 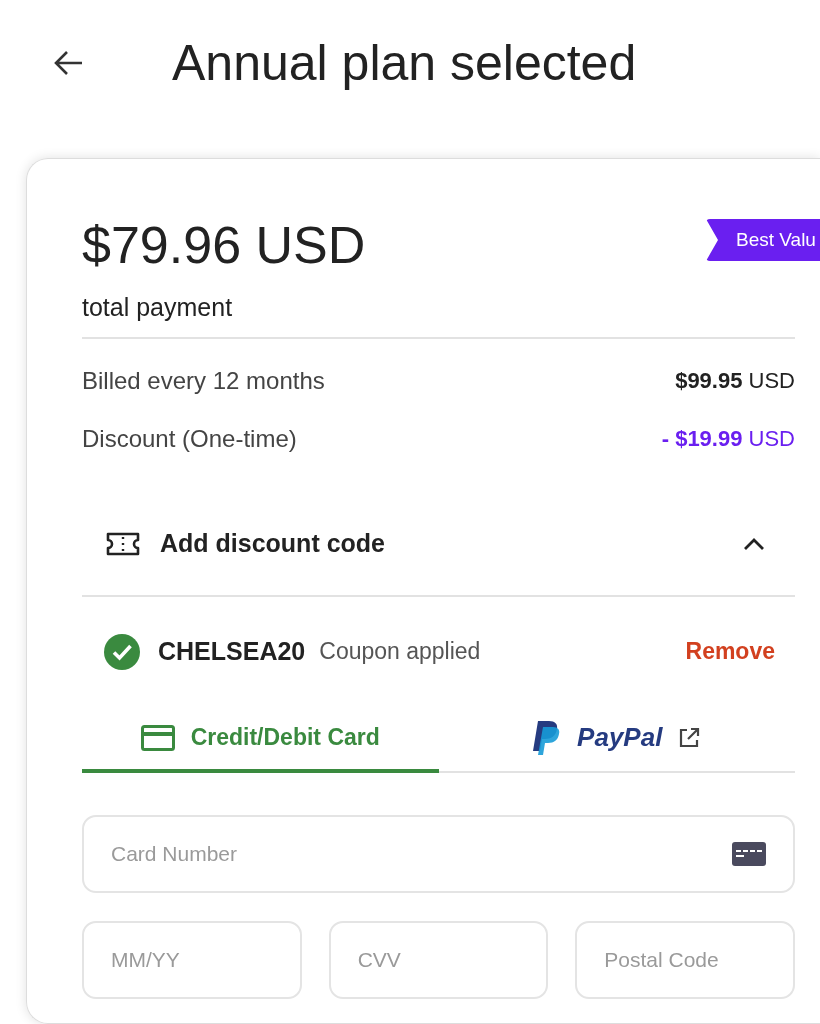 What do you see at coordinates (438, 314) in the screenshot?
I see `price-caption: total payment` at bounding box center [438, 314].